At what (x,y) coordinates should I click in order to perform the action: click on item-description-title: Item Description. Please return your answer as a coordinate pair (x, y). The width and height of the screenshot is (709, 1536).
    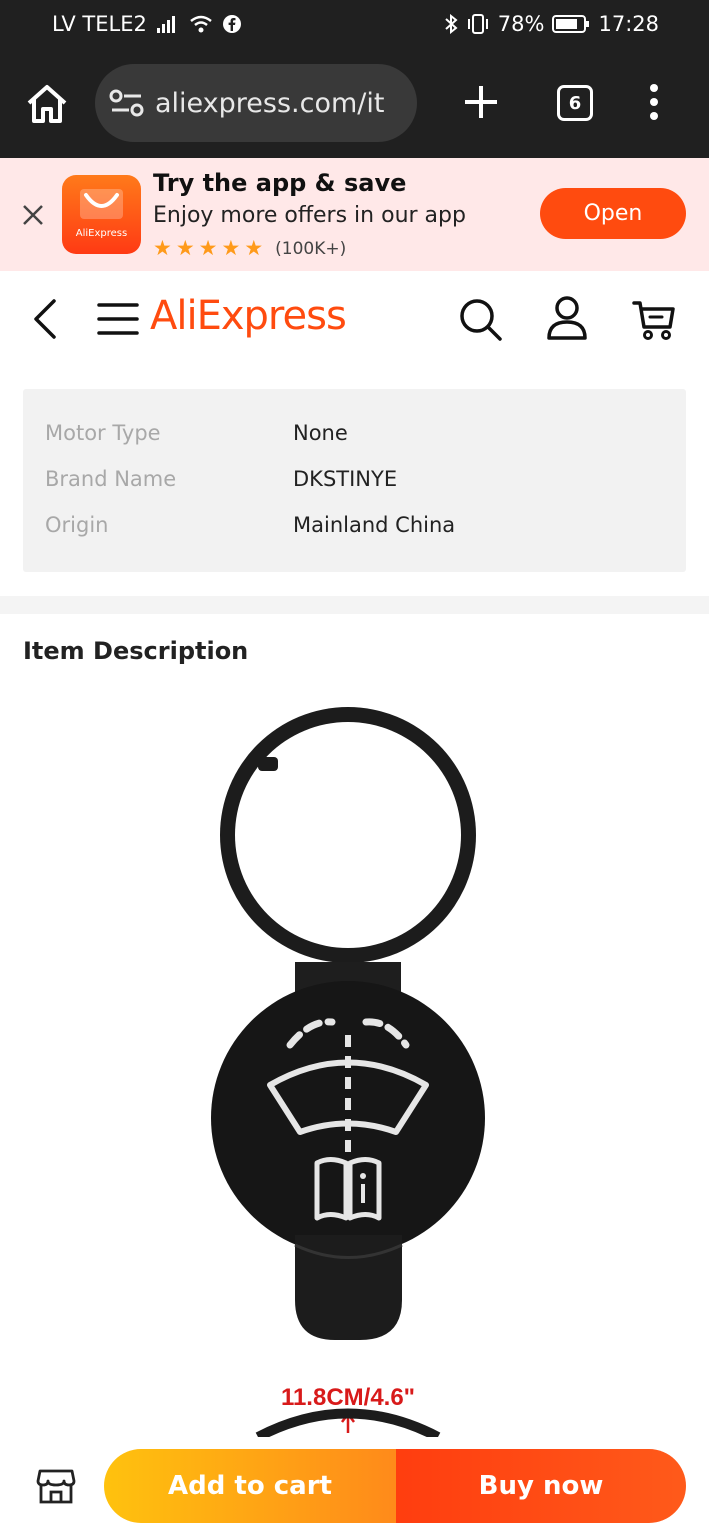
    Looking at the image, I should click on (136, 651).